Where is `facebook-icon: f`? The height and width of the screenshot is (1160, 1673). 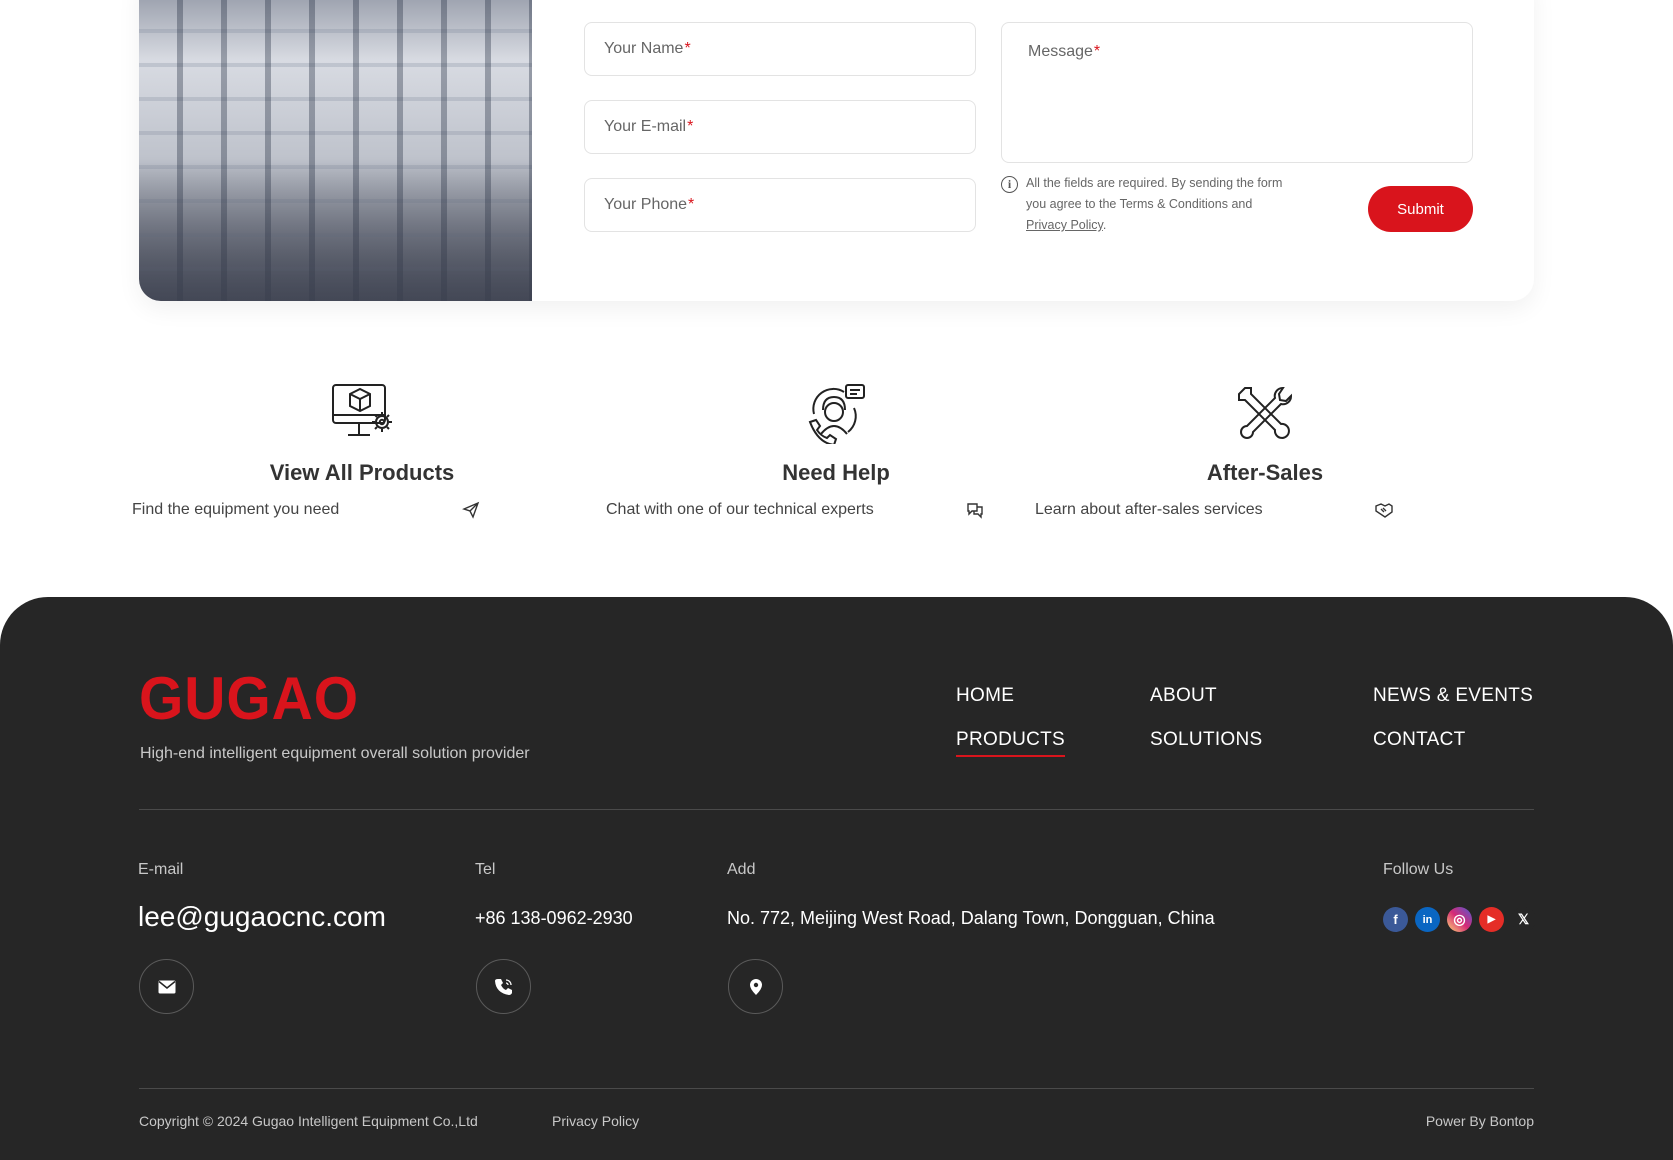
facebook-icon: f is located at coordinates (1395, 919).